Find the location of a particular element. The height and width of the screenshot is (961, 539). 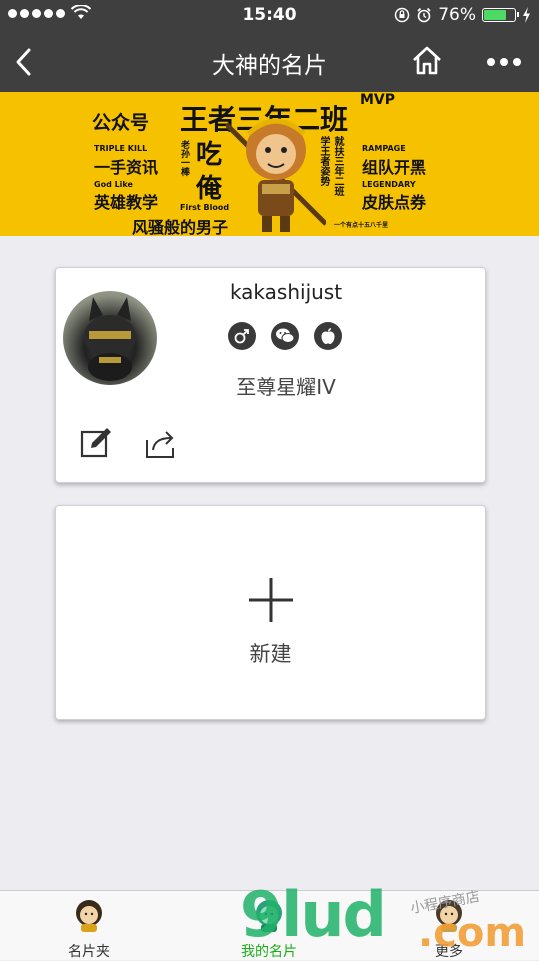

battery-icon is located at coordinates (500, 15).